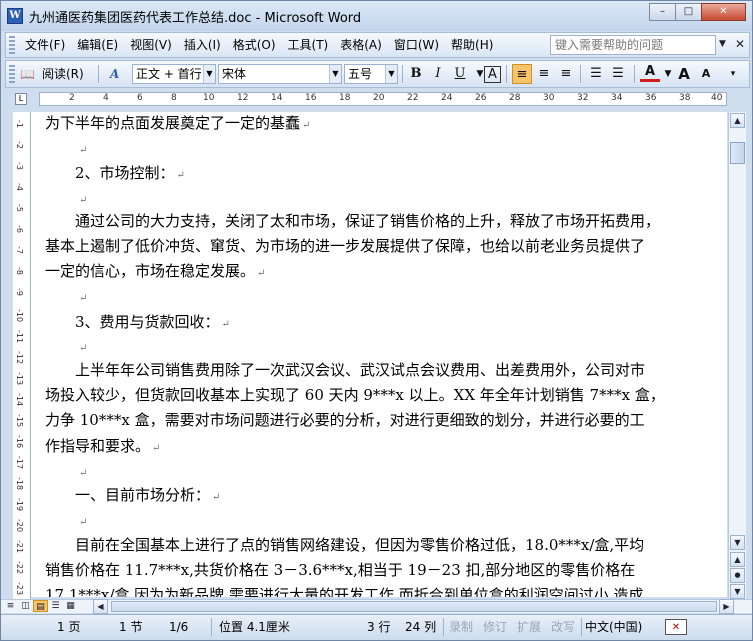 Image resolution: width=753 pixels, height=641 pixels. Describe the element at coordinates (308, 45) in the screenshot. I see `menu-tools: 工具(T)` at that location.